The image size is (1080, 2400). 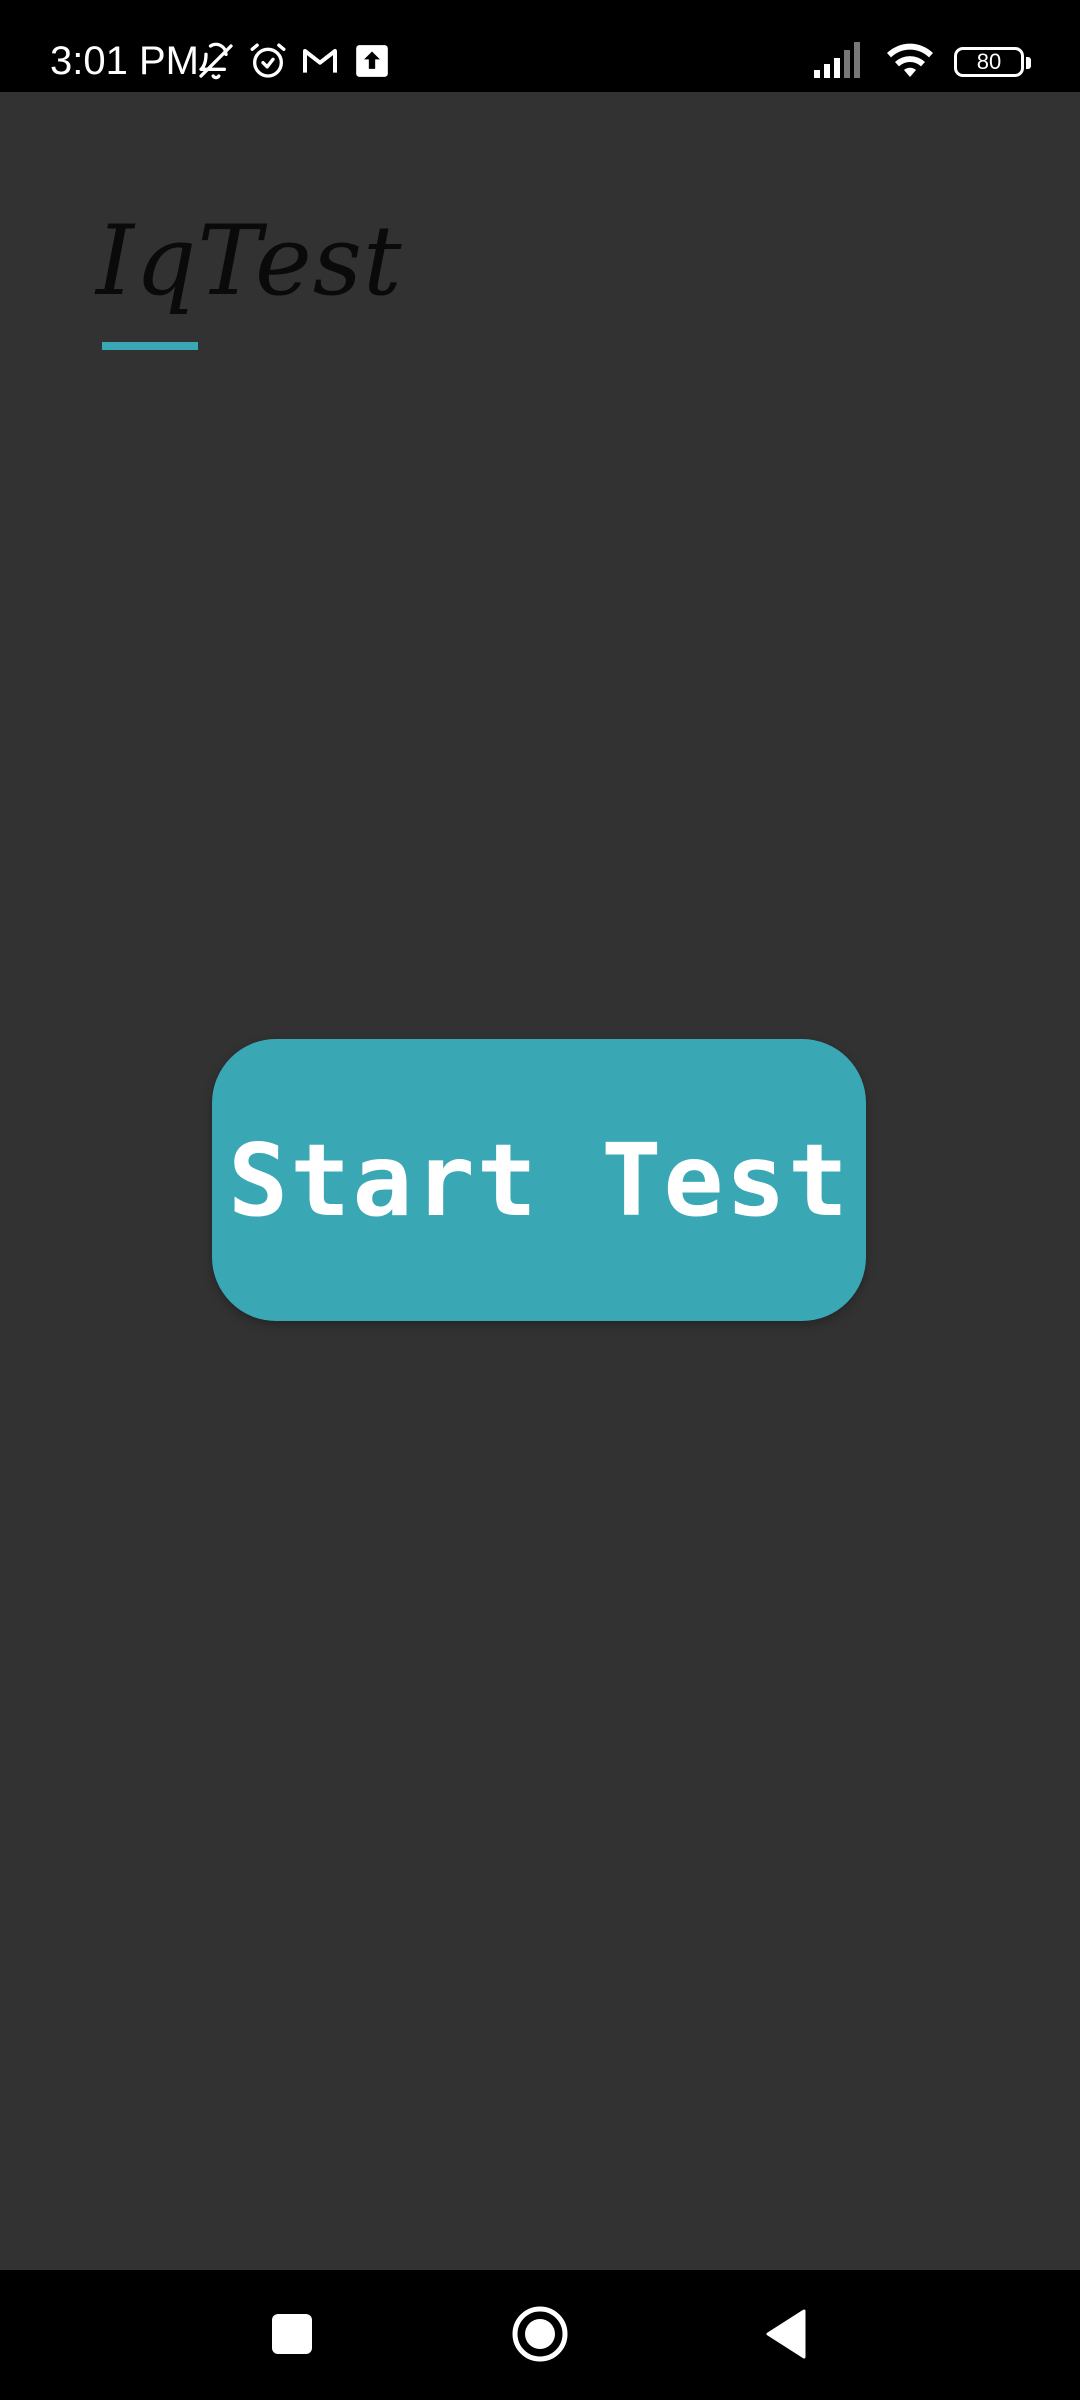 I want to click on status-system-icons: 80, so click(x=922, y=62).